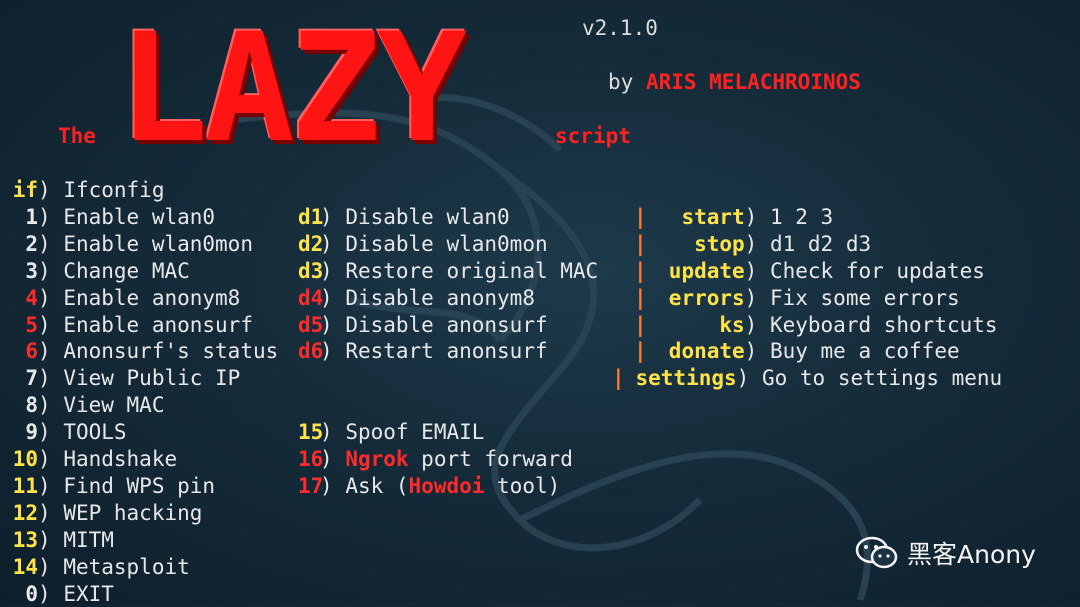 The height and width of the screenshot is (607, 1080). What do you see at coordinates (311, 432) in the screenshot?
I see `menu-key: 15` at bounding box center [311, 432].